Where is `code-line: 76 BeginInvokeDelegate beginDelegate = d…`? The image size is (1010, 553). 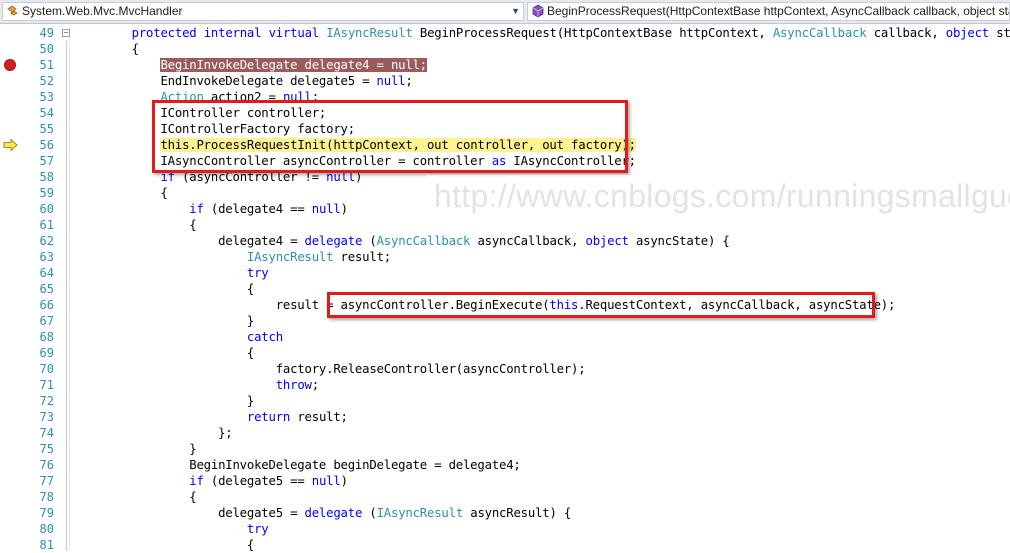 code-line: 76 BeginInvokeDelegate beginDelegate = d… is located at coordinates (505, 465).